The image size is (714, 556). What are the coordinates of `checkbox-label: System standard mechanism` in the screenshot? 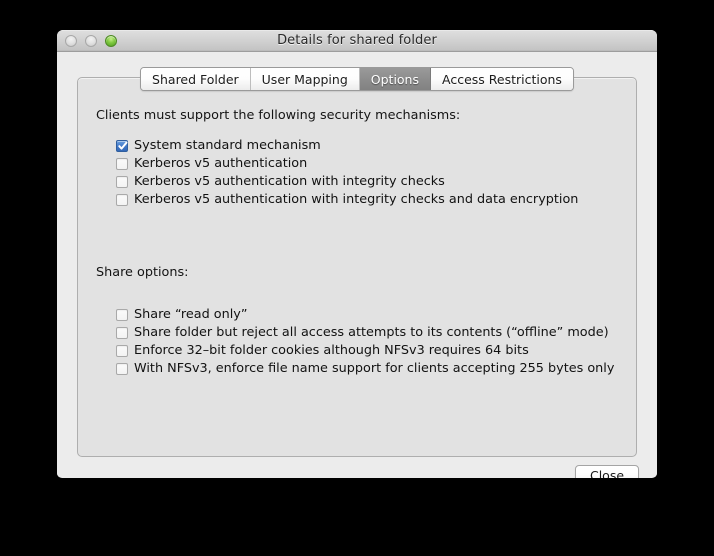 It's located at (227, 145).